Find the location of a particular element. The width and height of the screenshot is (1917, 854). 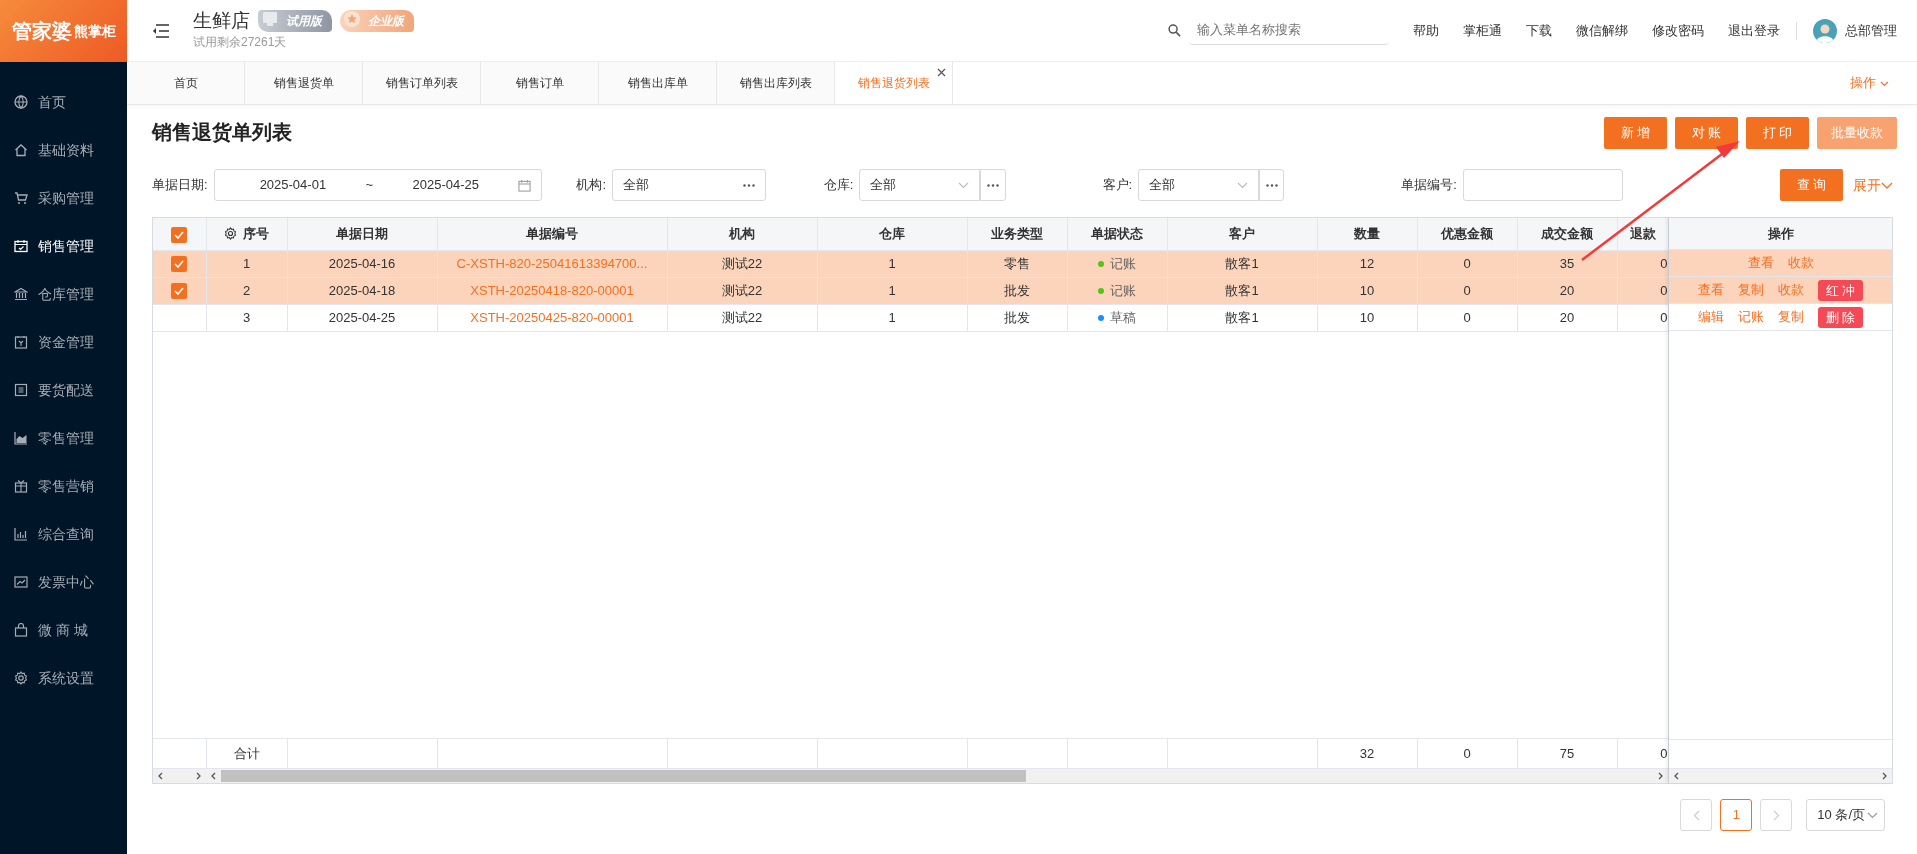

edition-badge: 企业版 is located at coordinates (377, 21).